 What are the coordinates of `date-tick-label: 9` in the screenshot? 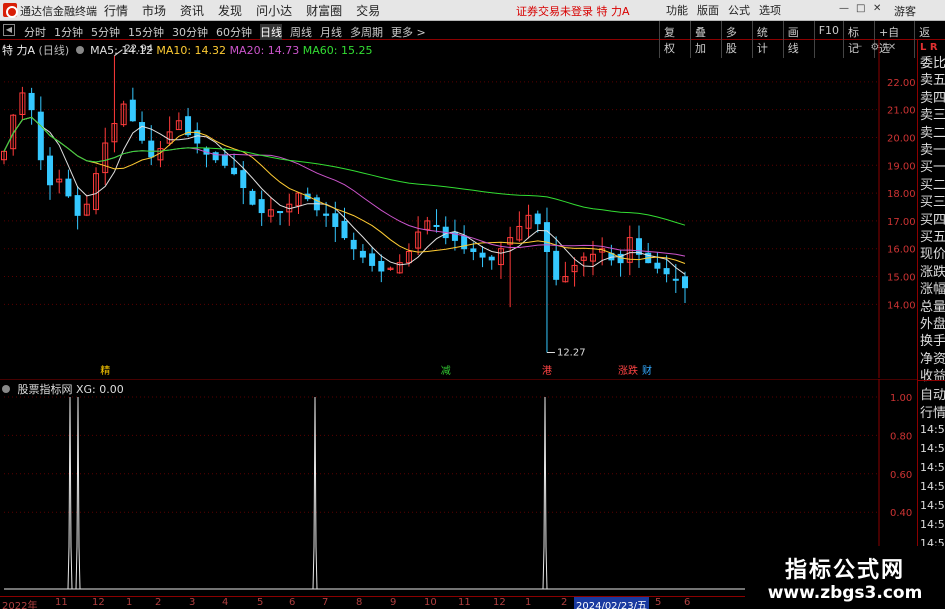 It's located at (393, 602).